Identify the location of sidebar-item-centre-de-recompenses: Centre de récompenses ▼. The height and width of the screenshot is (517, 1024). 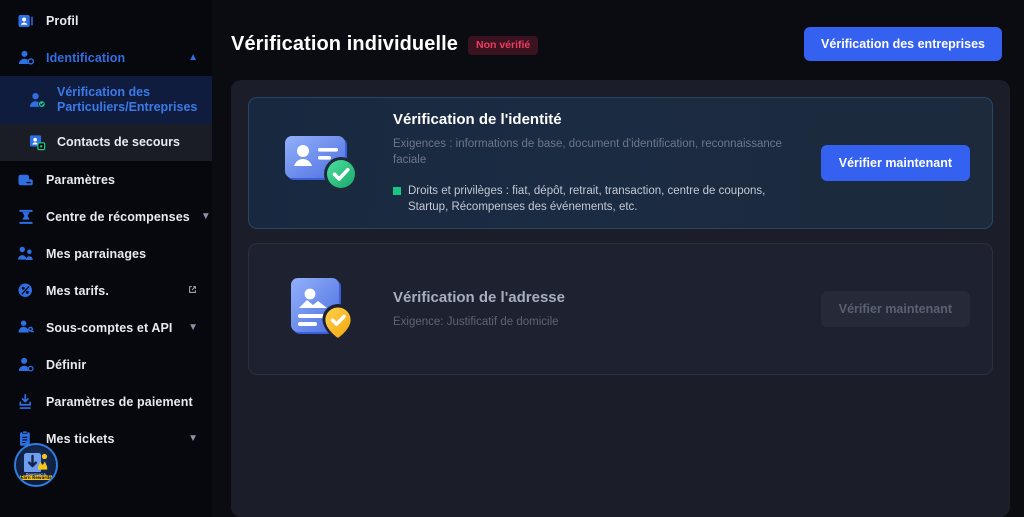
(106, 216).